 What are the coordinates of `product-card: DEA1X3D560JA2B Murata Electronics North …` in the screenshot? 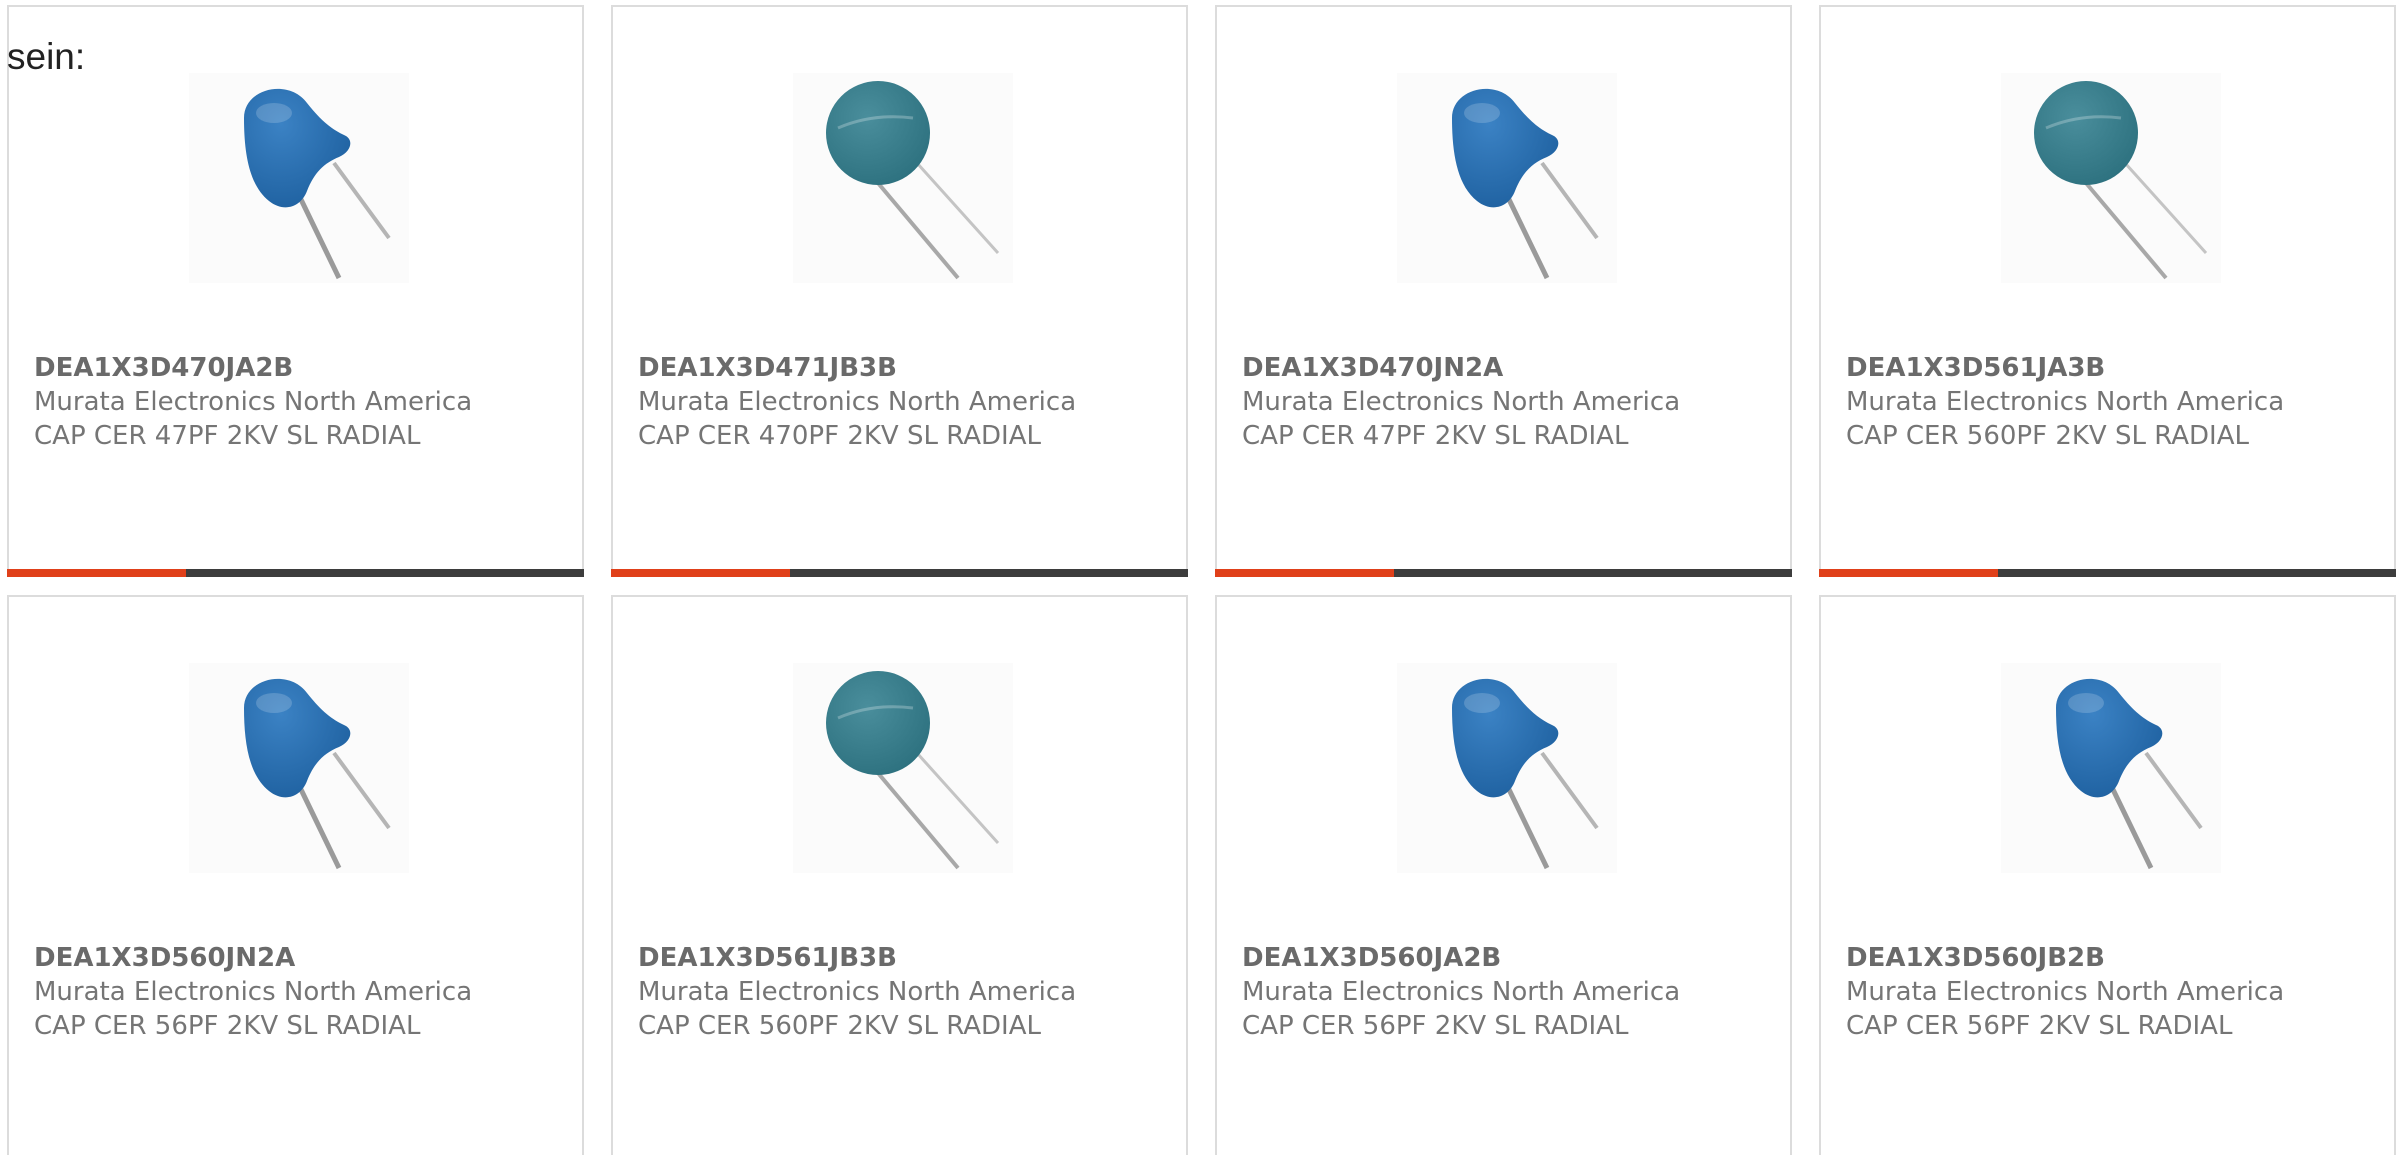 It's located at (1503, 875).